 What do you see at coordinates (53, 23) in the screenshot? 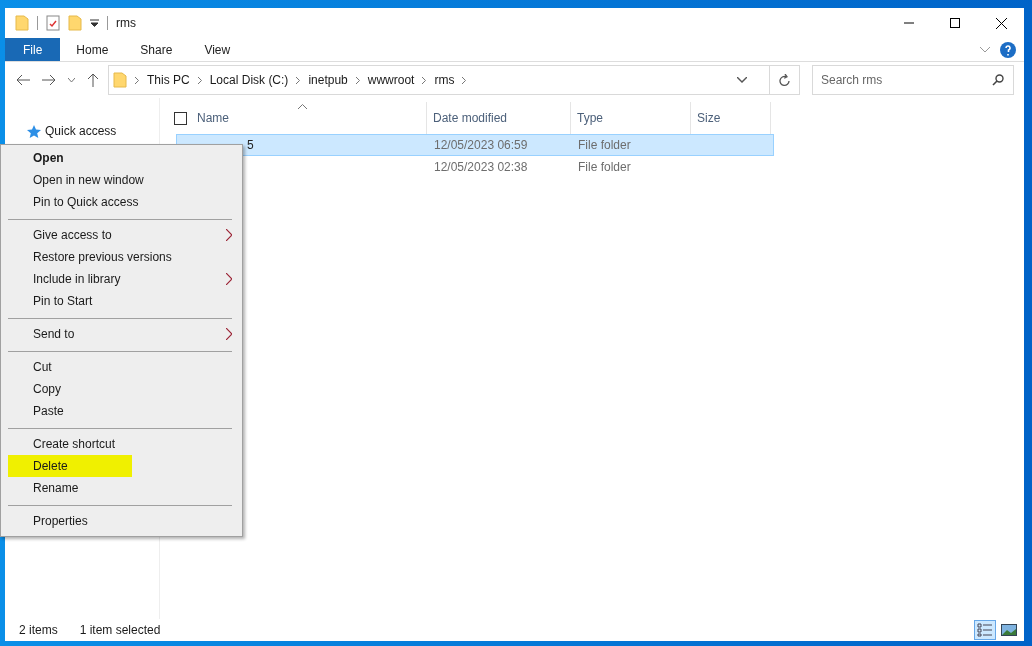
I see `properties-icon` at bounding box center [53, 23].